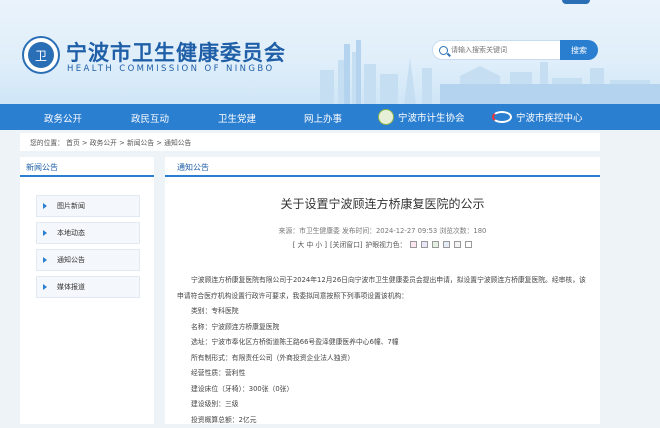 The height and width of the screenshot is (428, 660). Describe the element at coordinates (384, 374) in the screenshot. I see `field-business-nature: 经营性质：营利性` at that location.